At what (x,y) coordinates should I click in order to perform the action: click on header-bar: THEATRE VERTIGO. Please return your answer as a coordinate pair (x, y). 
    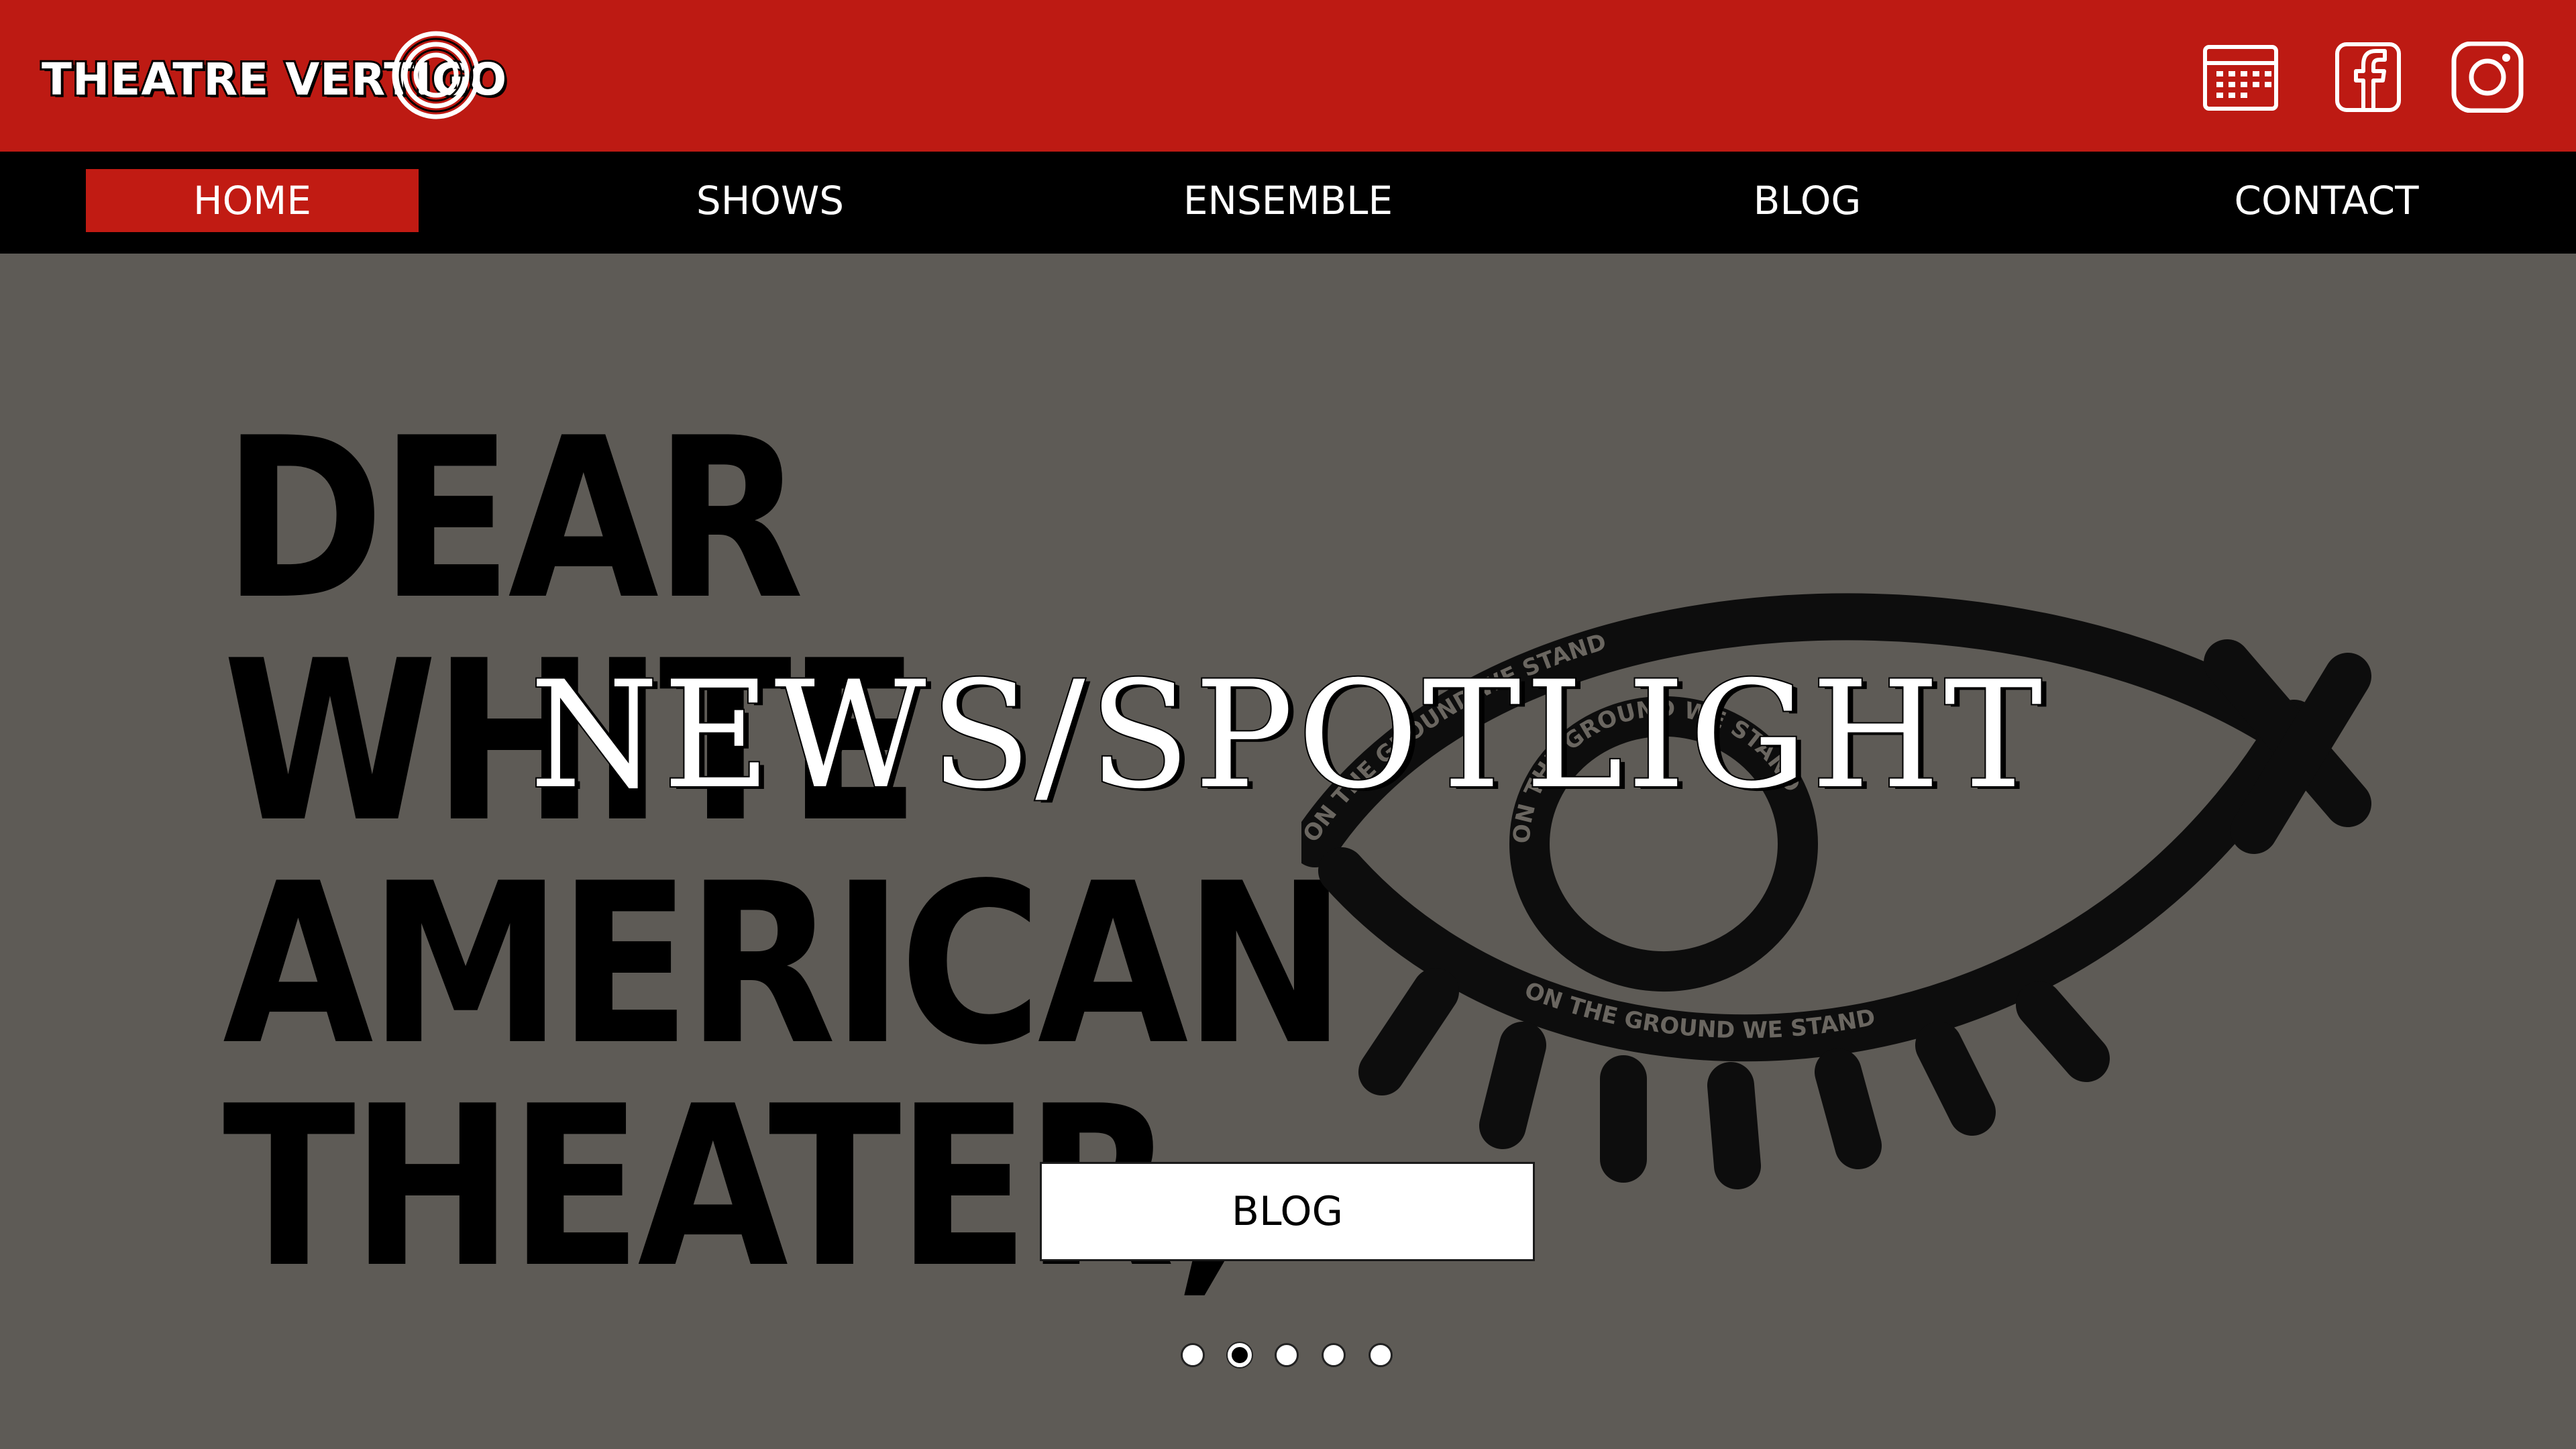
    Looking at the image, I should click on (1288, 76).